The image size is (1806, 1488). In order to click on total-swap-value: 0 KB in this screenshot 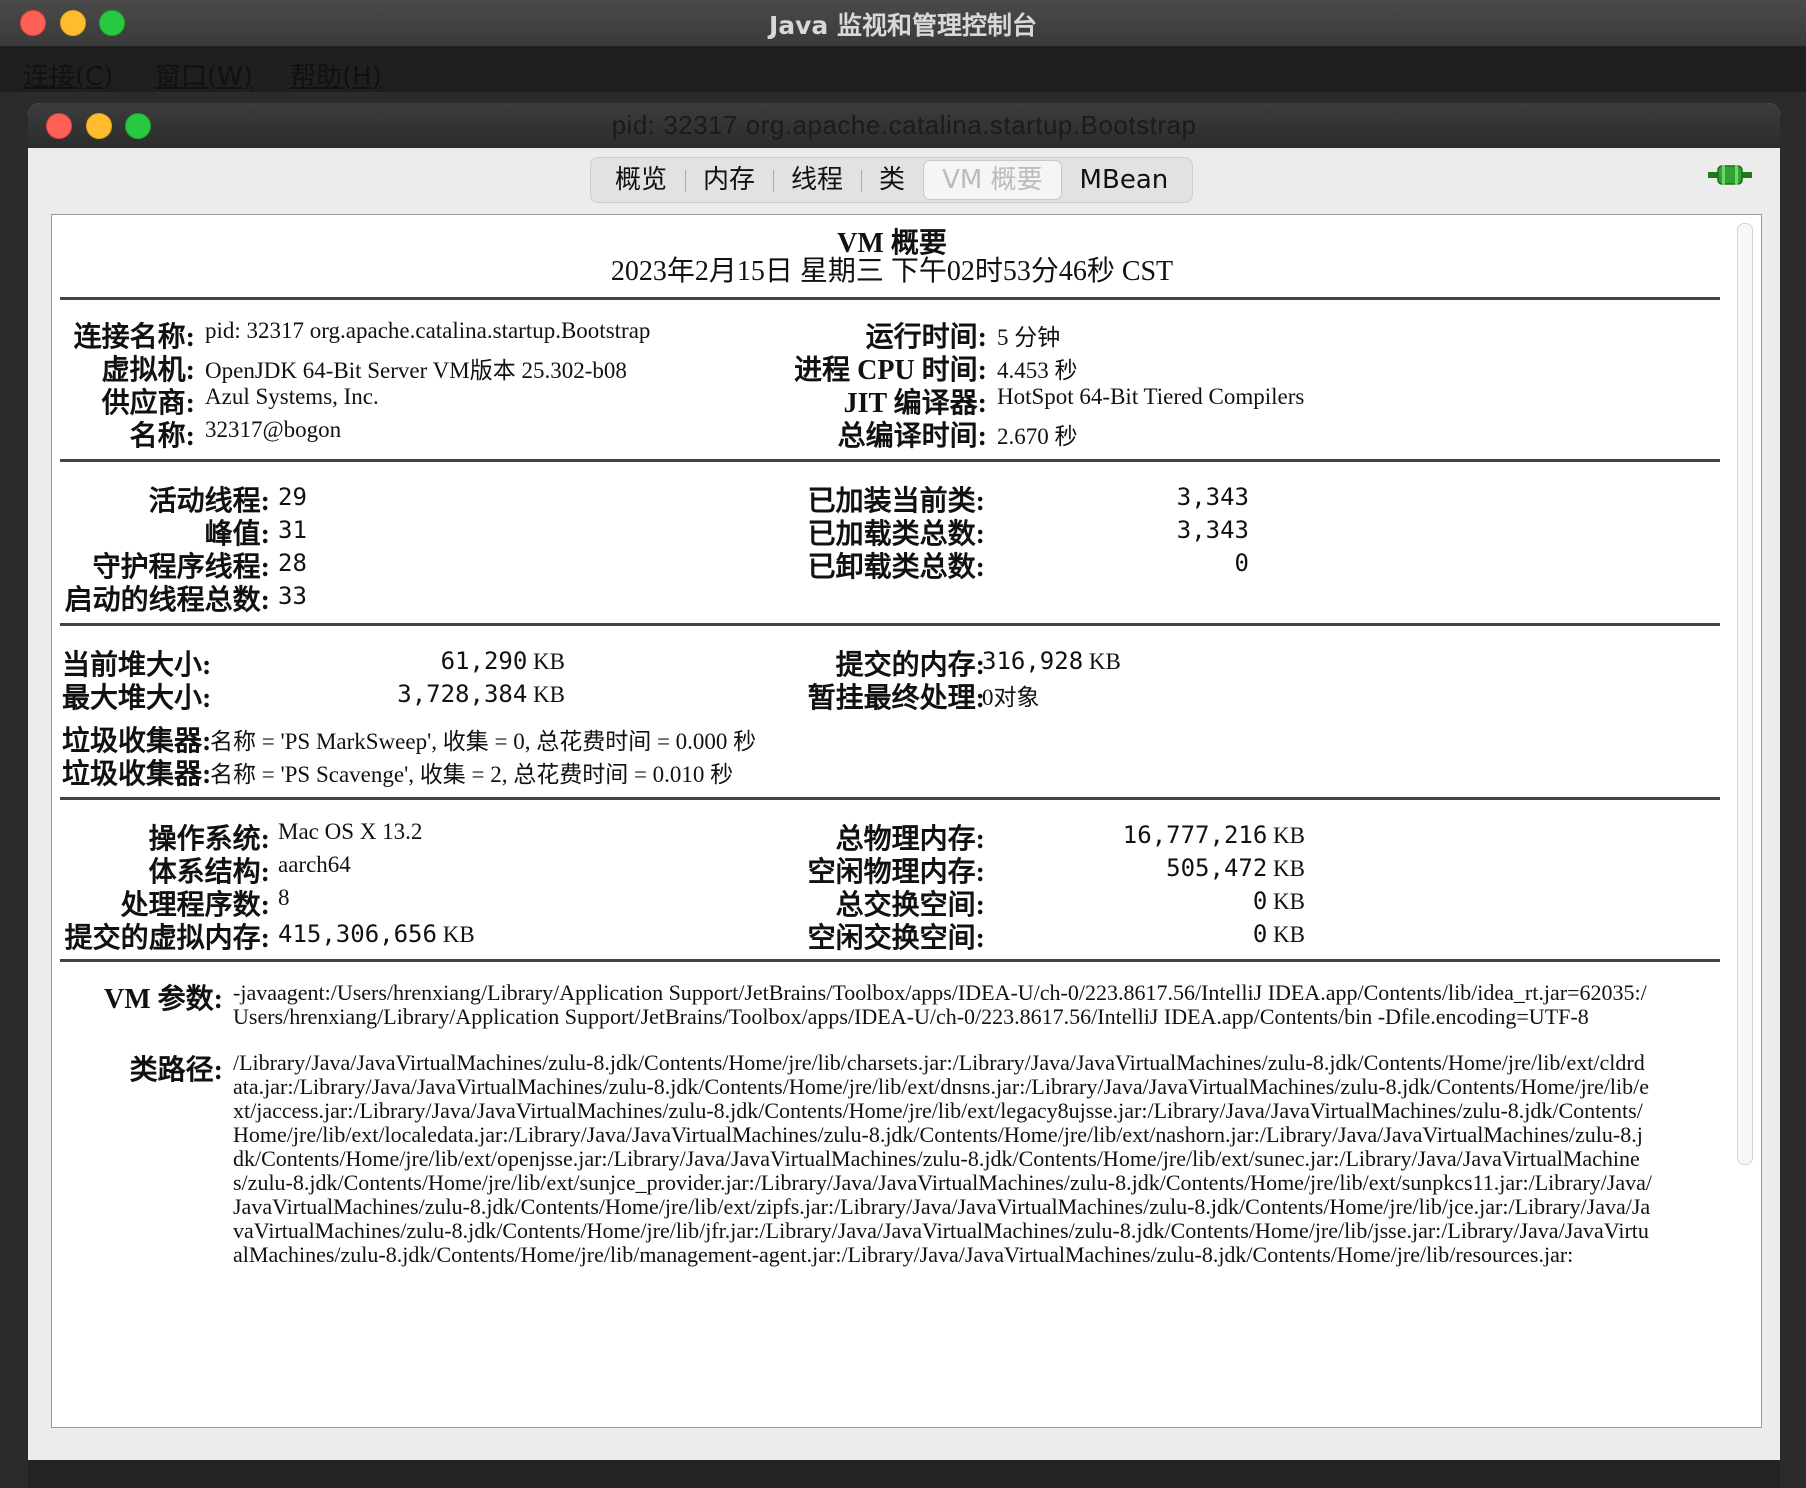, I will do `click(1278, 901)`.